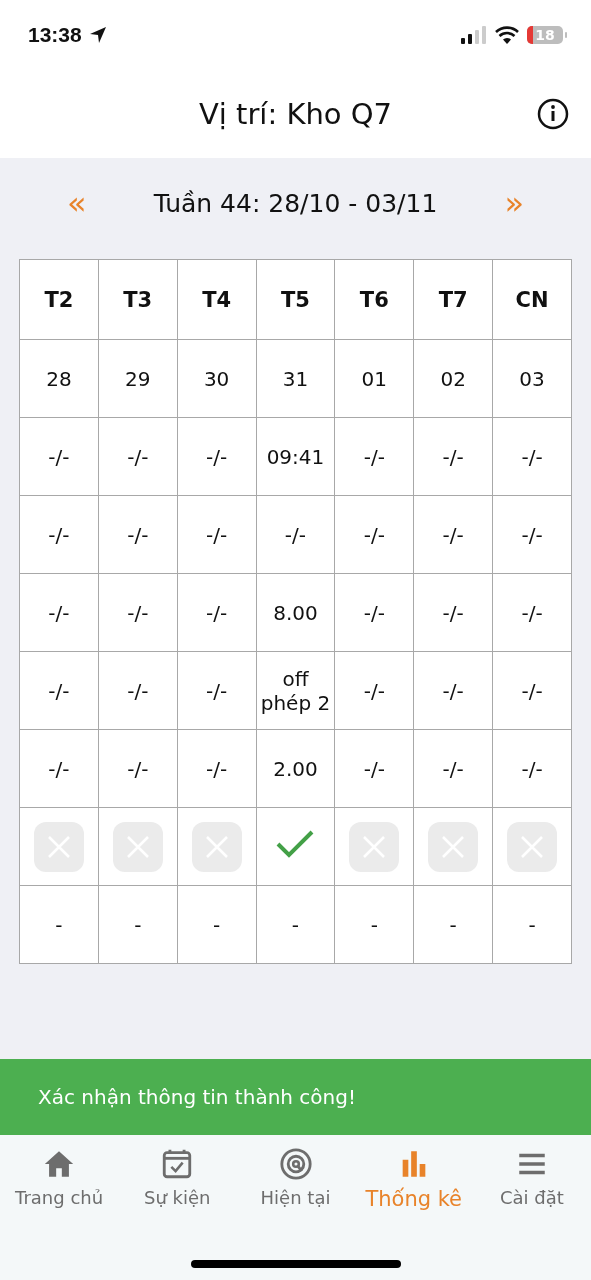 The width and height of the screenshot is (591, 1280). What do you see at coordinates (453, 299) in the screenshot?
I see `column-header: T7` at bounding box center [453, 299].